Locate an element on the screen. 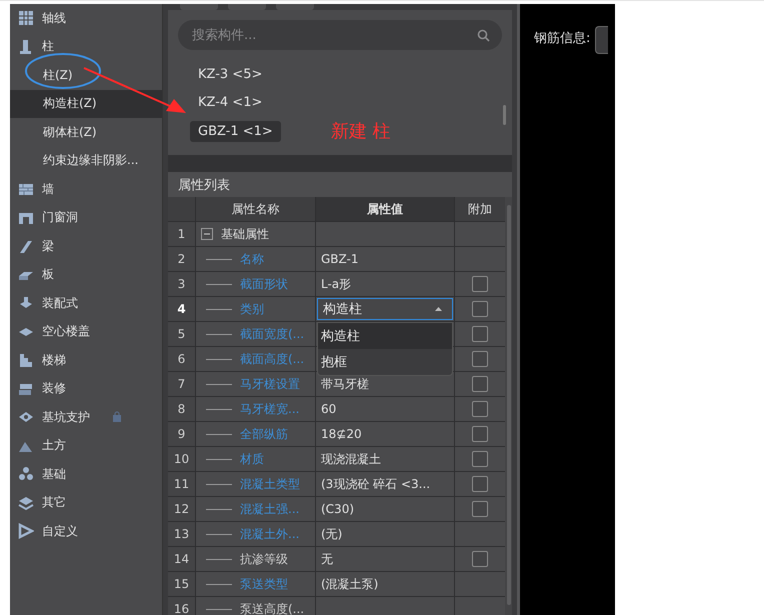  sidebar-item: 基坑支护 is located at coordinates (86, 417).